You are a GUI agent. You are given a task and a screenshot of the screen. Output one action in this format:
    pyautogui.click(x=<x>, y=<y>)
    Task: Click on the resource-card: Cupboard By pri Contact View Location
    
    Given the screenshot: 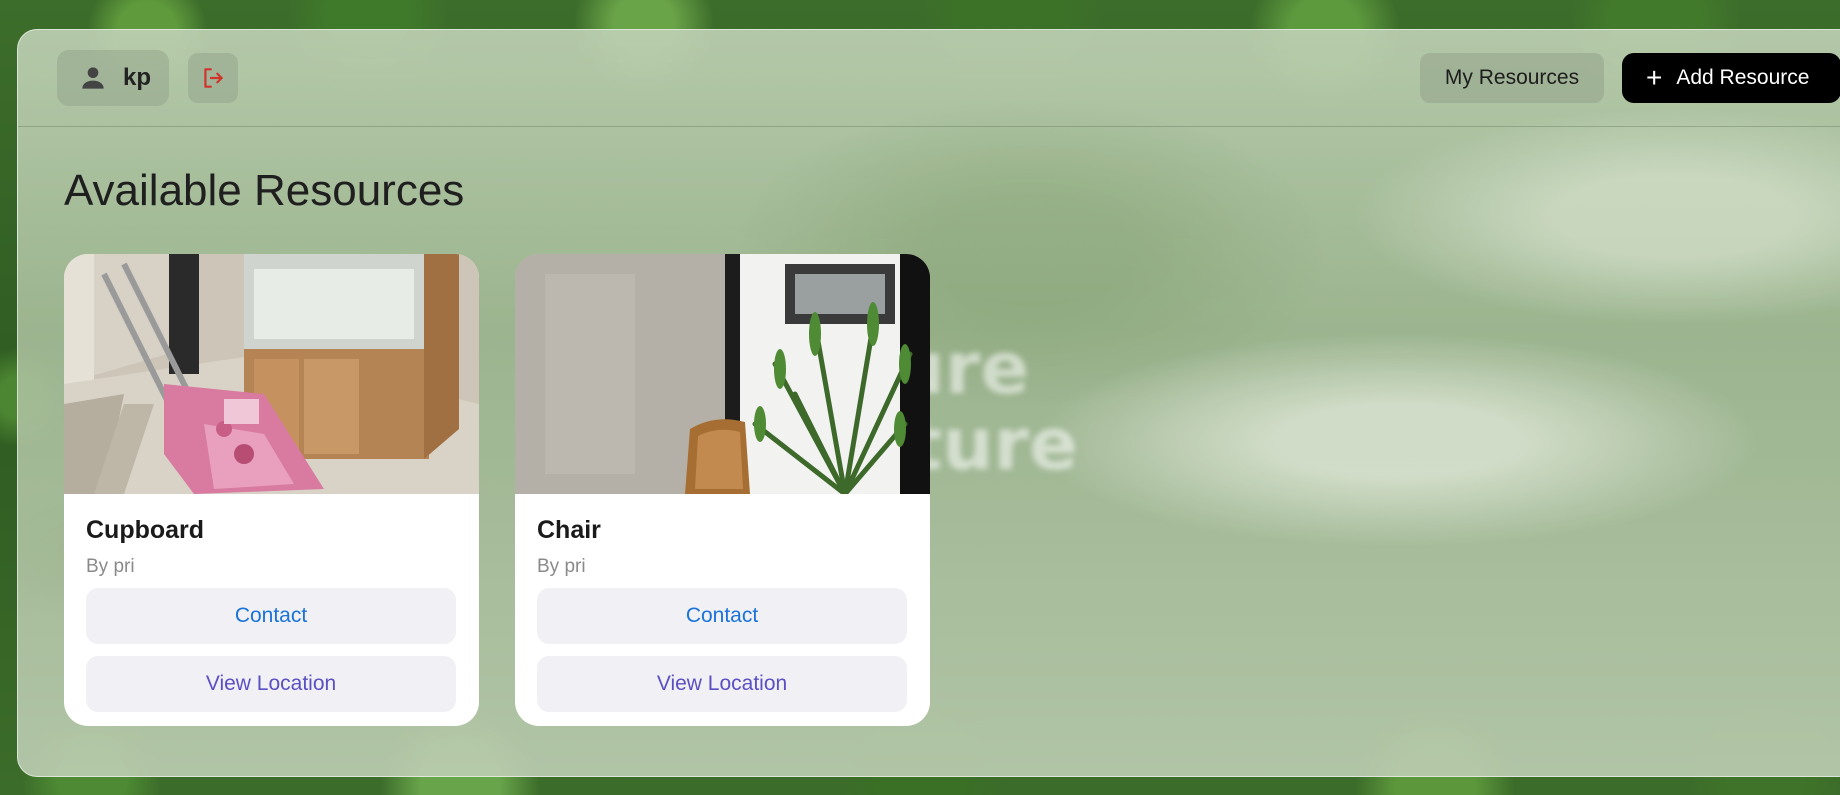 What is the action you would take?
    pyautogui.click(x=271, y=490)
    